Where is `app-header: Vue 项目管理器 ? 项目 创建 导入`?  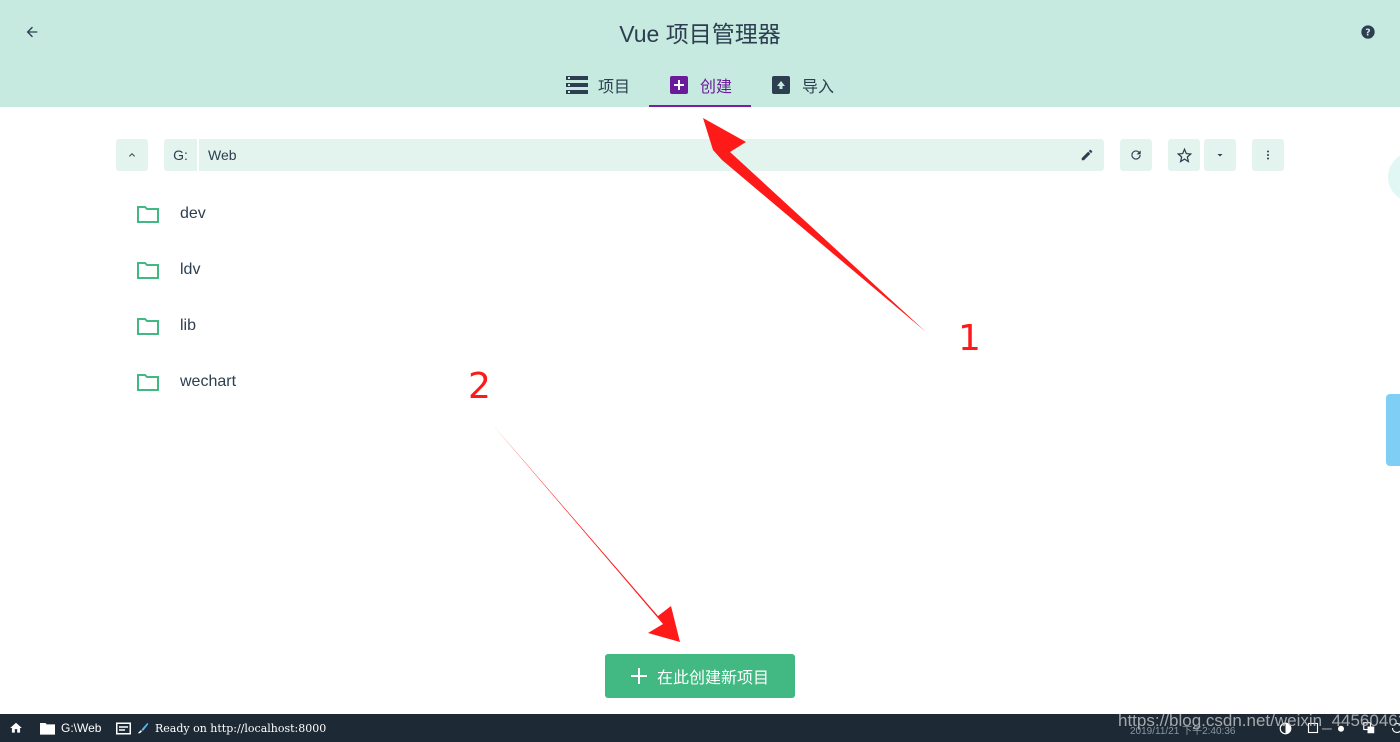
app-header: Vue 项目管理器 ? 项目 创建 导入 is located at coordinates (700, 53).